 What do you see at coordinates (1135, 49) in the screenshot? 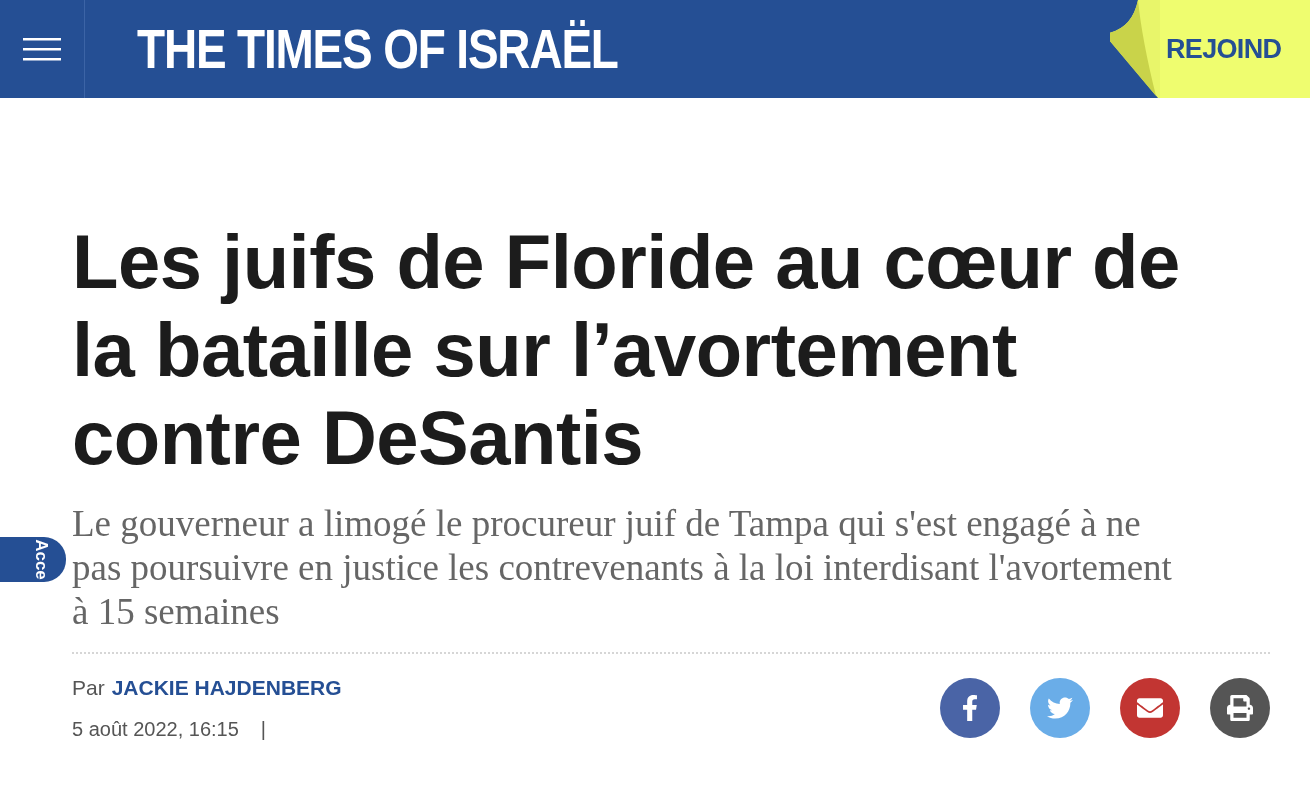
I see `page-curl-icon` at bounding box center [1135, 49].